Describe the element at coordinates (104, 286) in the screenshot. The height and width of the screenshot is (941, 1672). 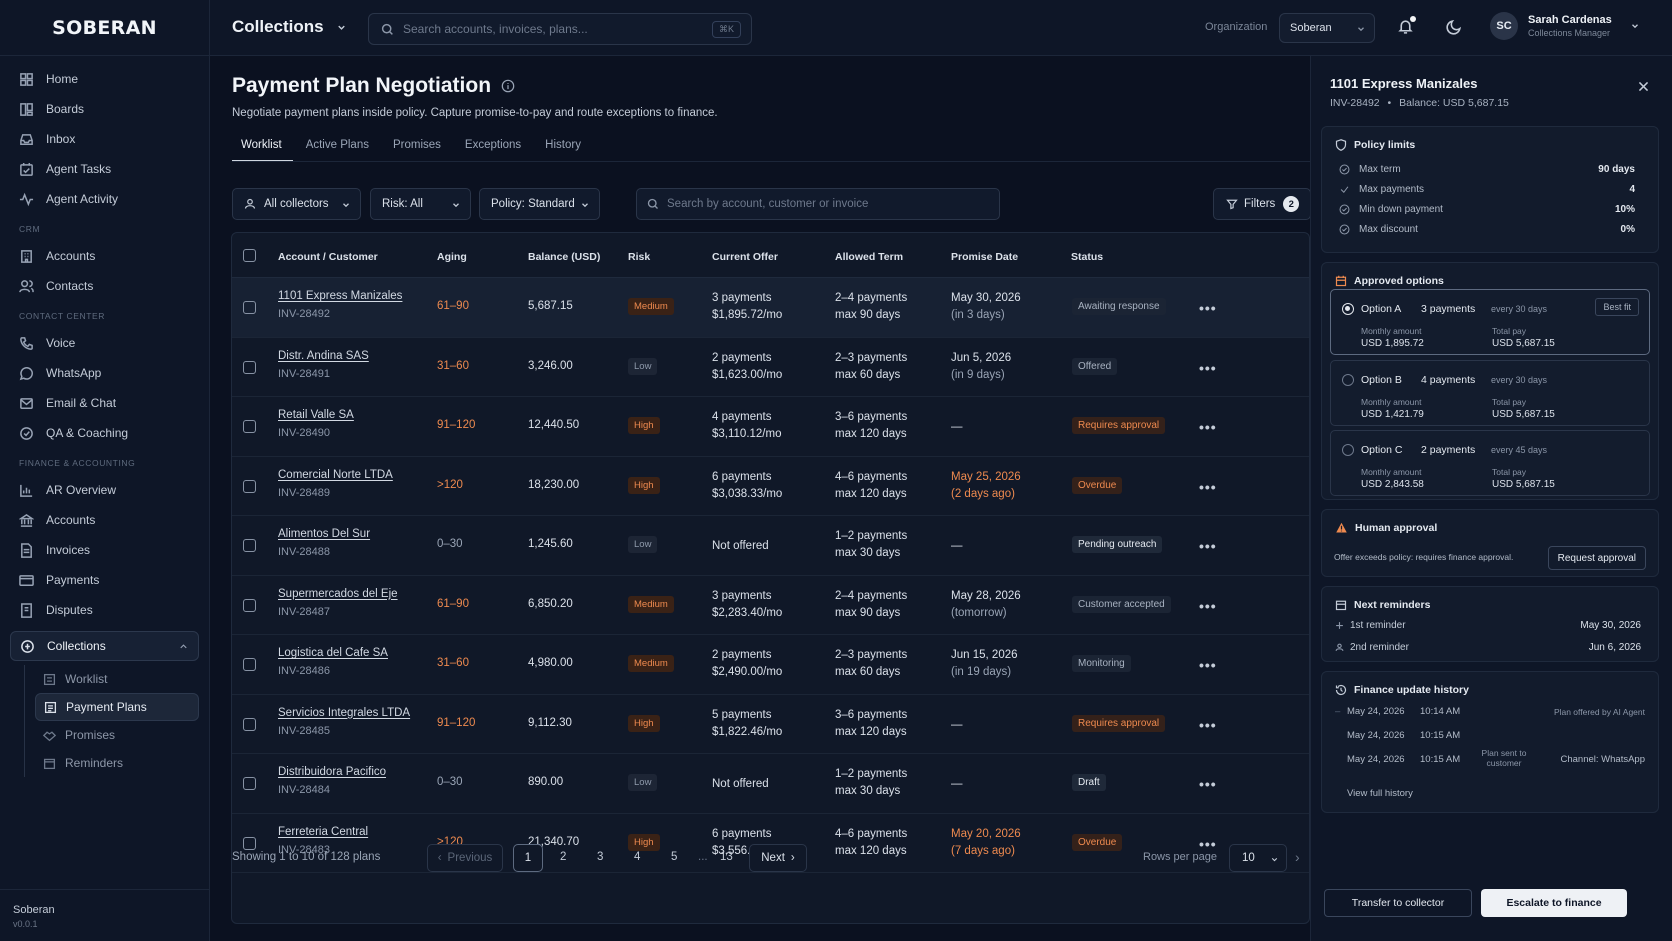
I see `sidebar-item-contacts: Contacts` at that location.